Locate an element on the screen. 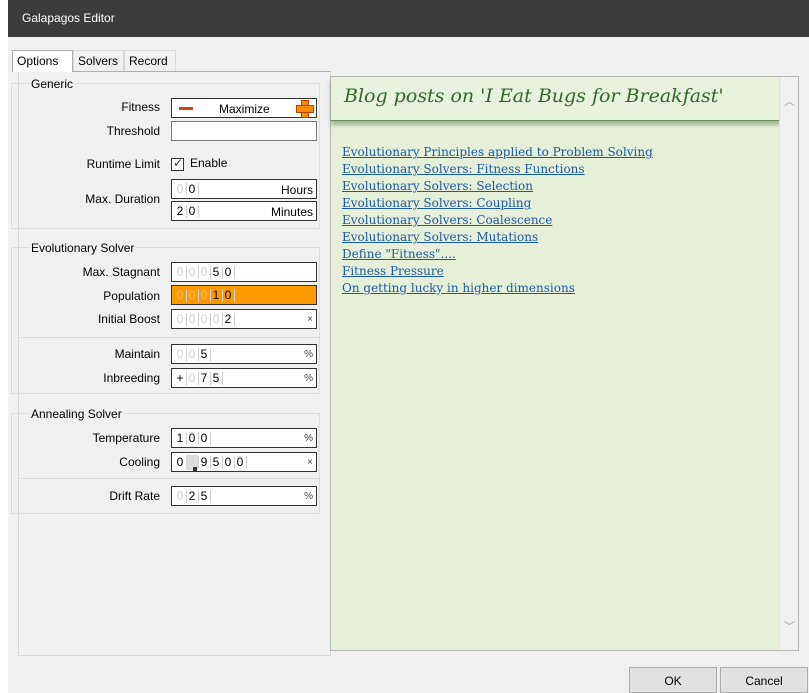  ok-button-label: OK is located at coordinates (673, 681).